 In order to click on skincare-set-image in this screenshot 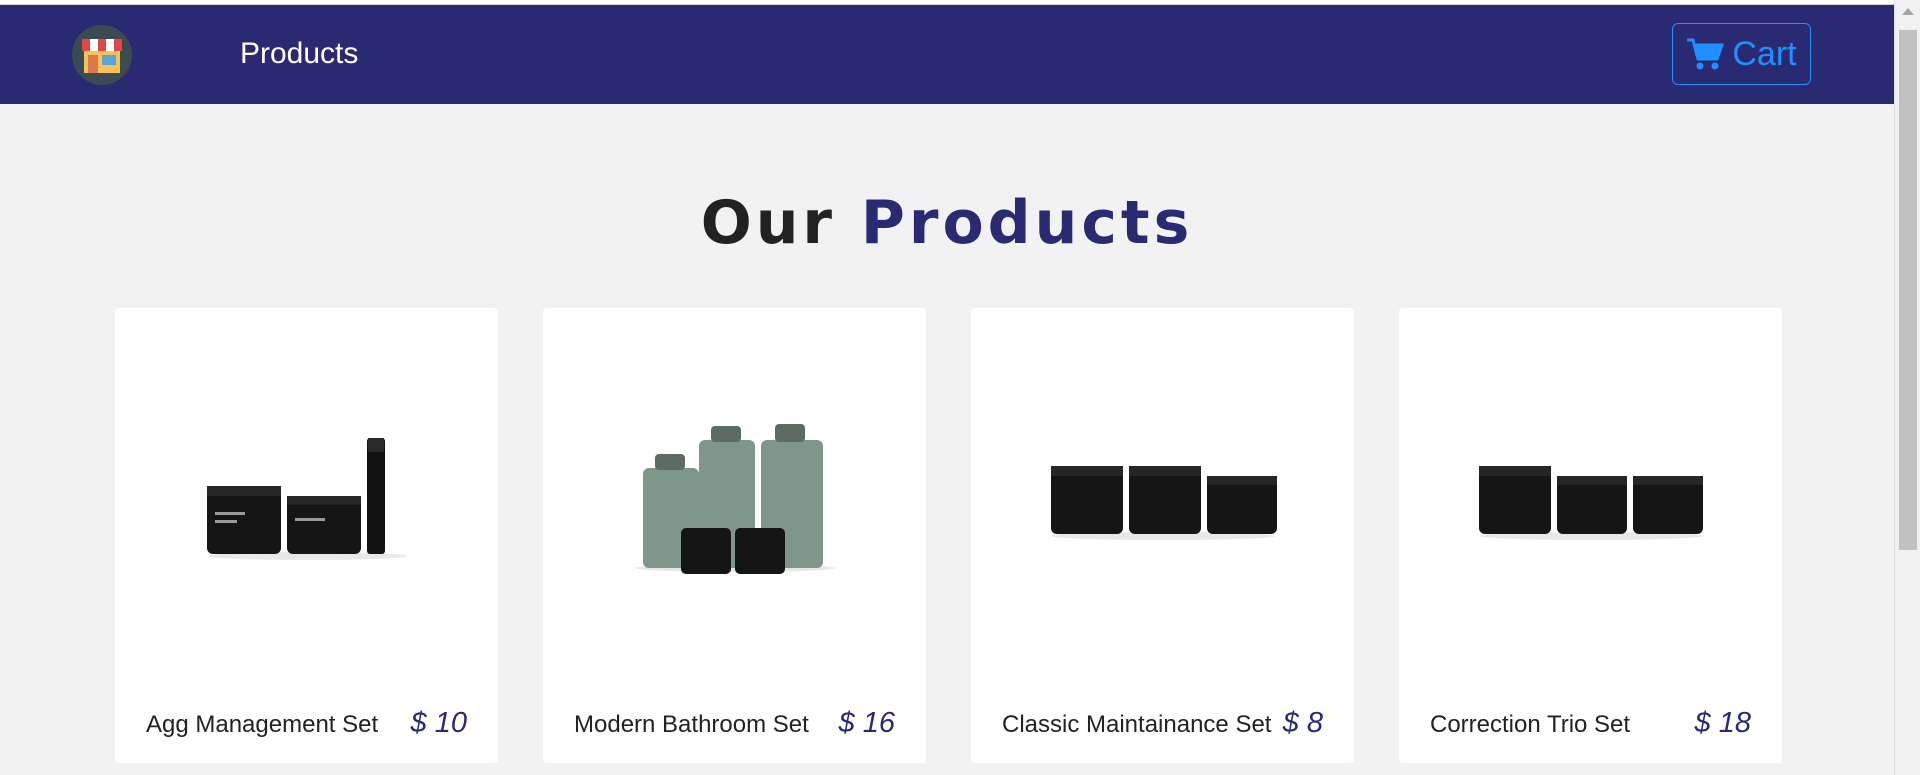, I will do `click(306, 499)`.